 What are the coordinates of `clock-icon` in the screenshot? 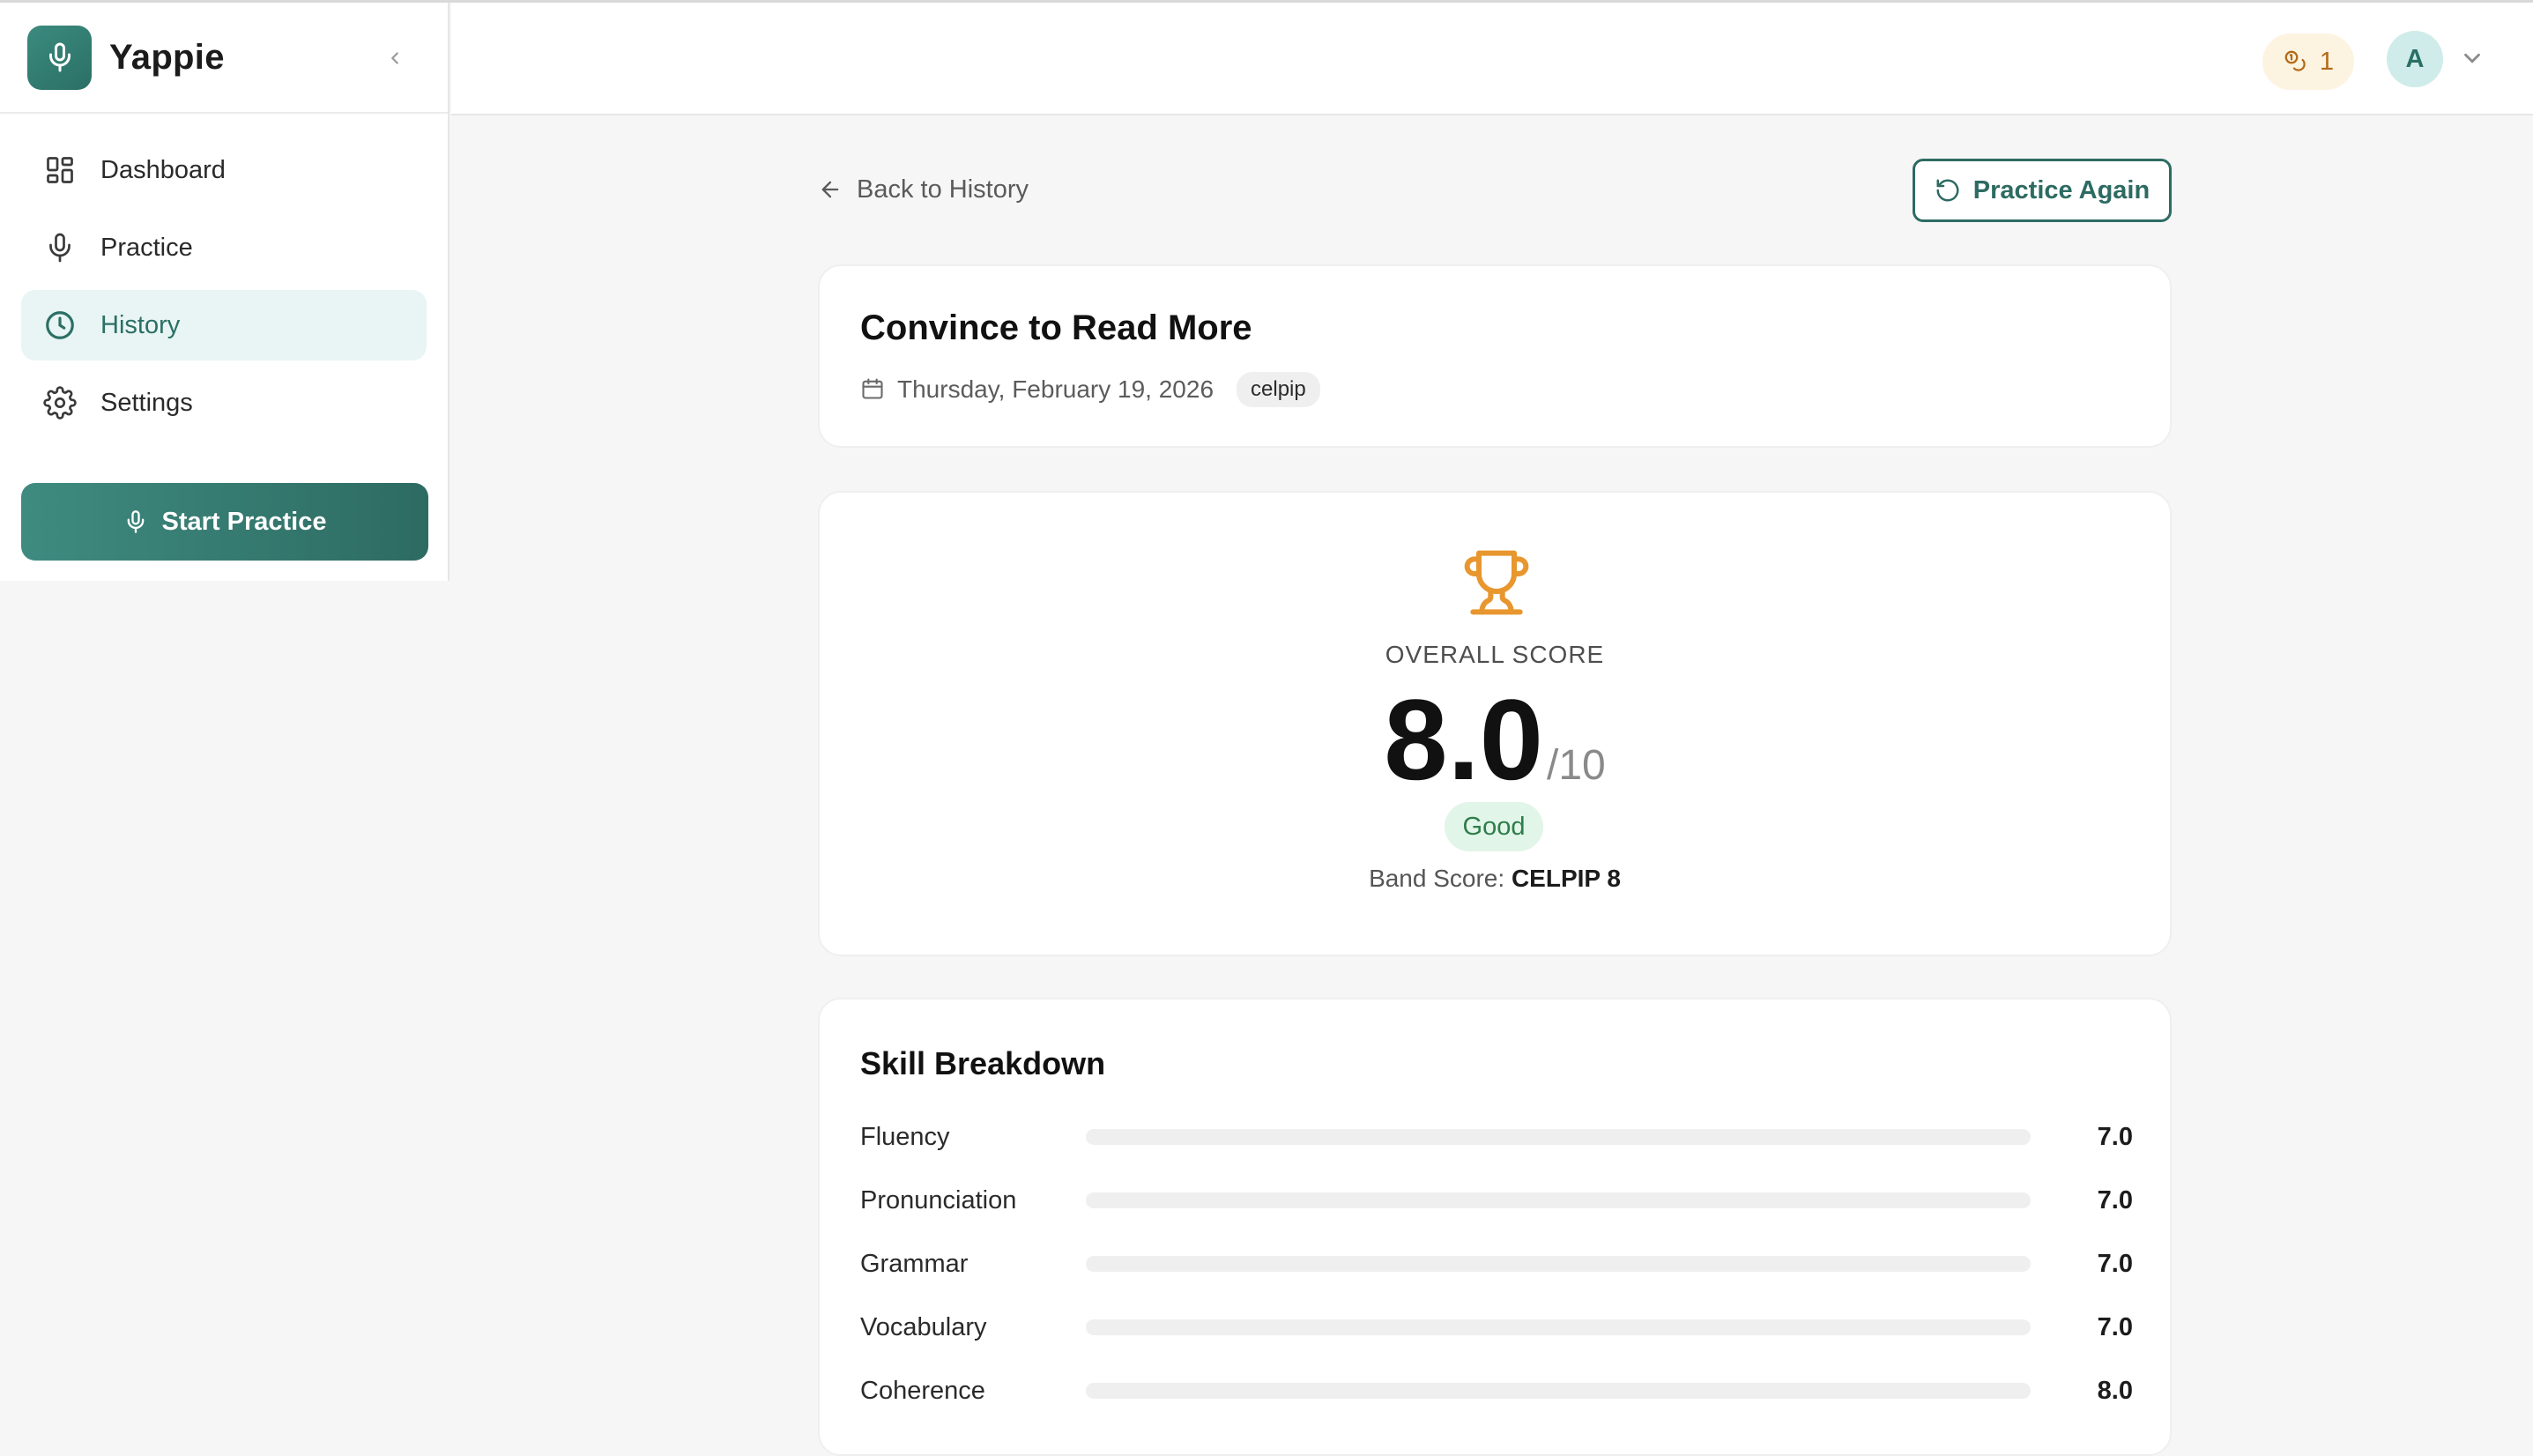 It's located at (60, 325).